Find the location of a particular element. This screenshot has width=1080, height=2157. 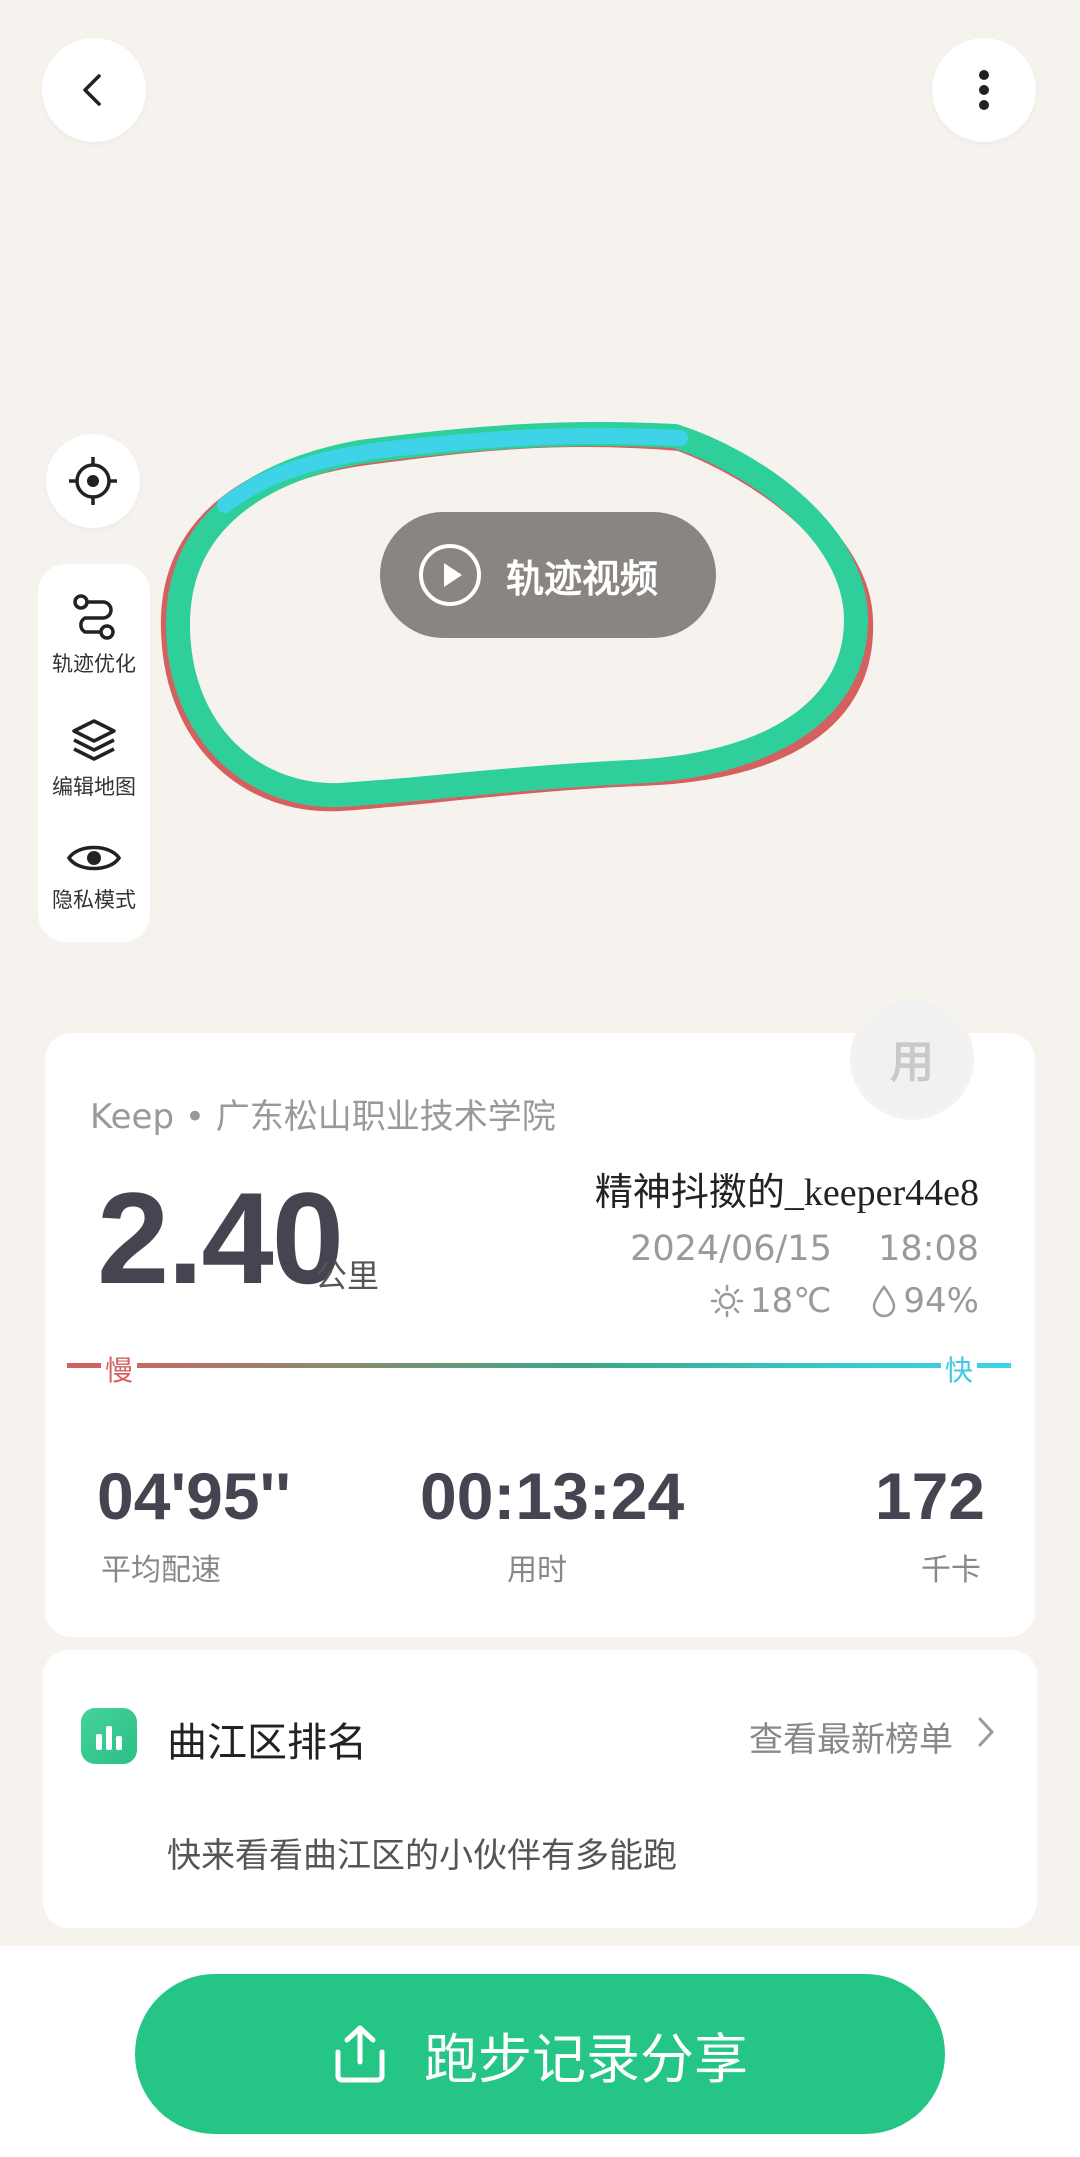

distance-unit: 公里 is located at coordinates (347, 1276).